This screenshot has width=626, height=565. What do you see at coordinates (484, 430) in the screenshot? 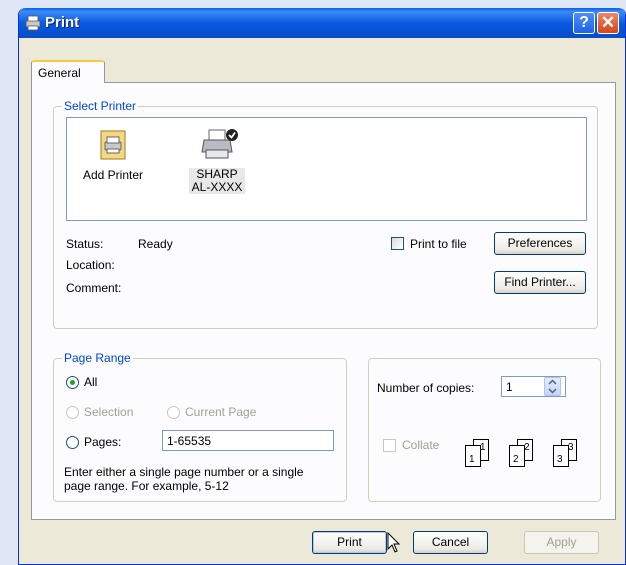
I see `copies-group: Number of copies: 1 Collate 1 1 2 2 3 3` at bounding box center [484, 430].